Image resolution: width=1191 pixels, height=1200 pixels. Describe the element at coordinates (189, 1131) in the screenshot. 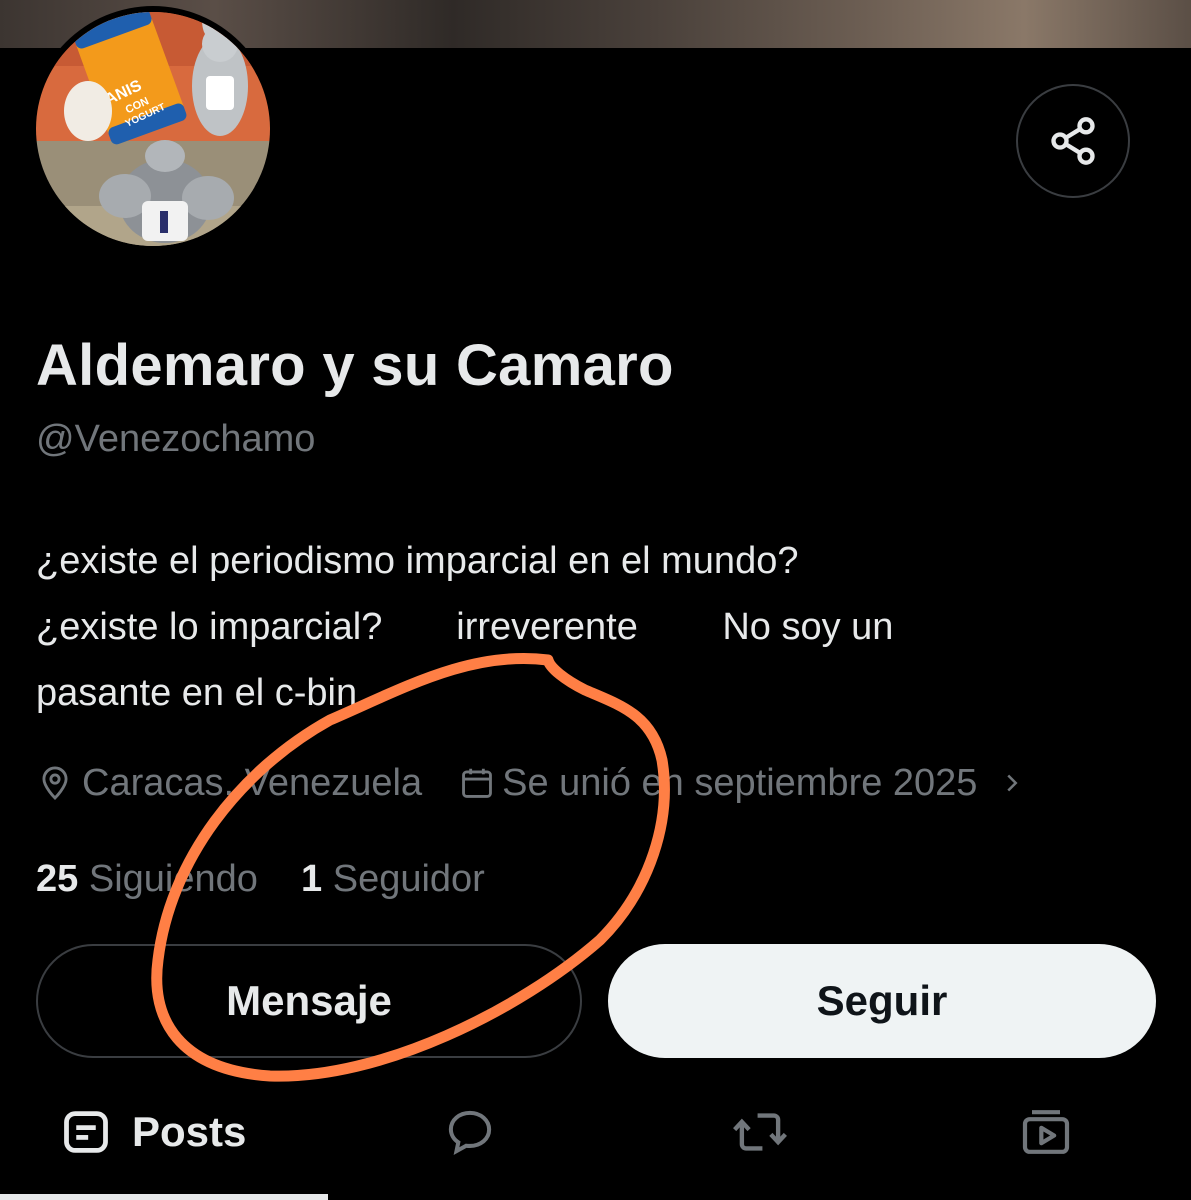

I see `tab-posts-label: Posts` at that location.